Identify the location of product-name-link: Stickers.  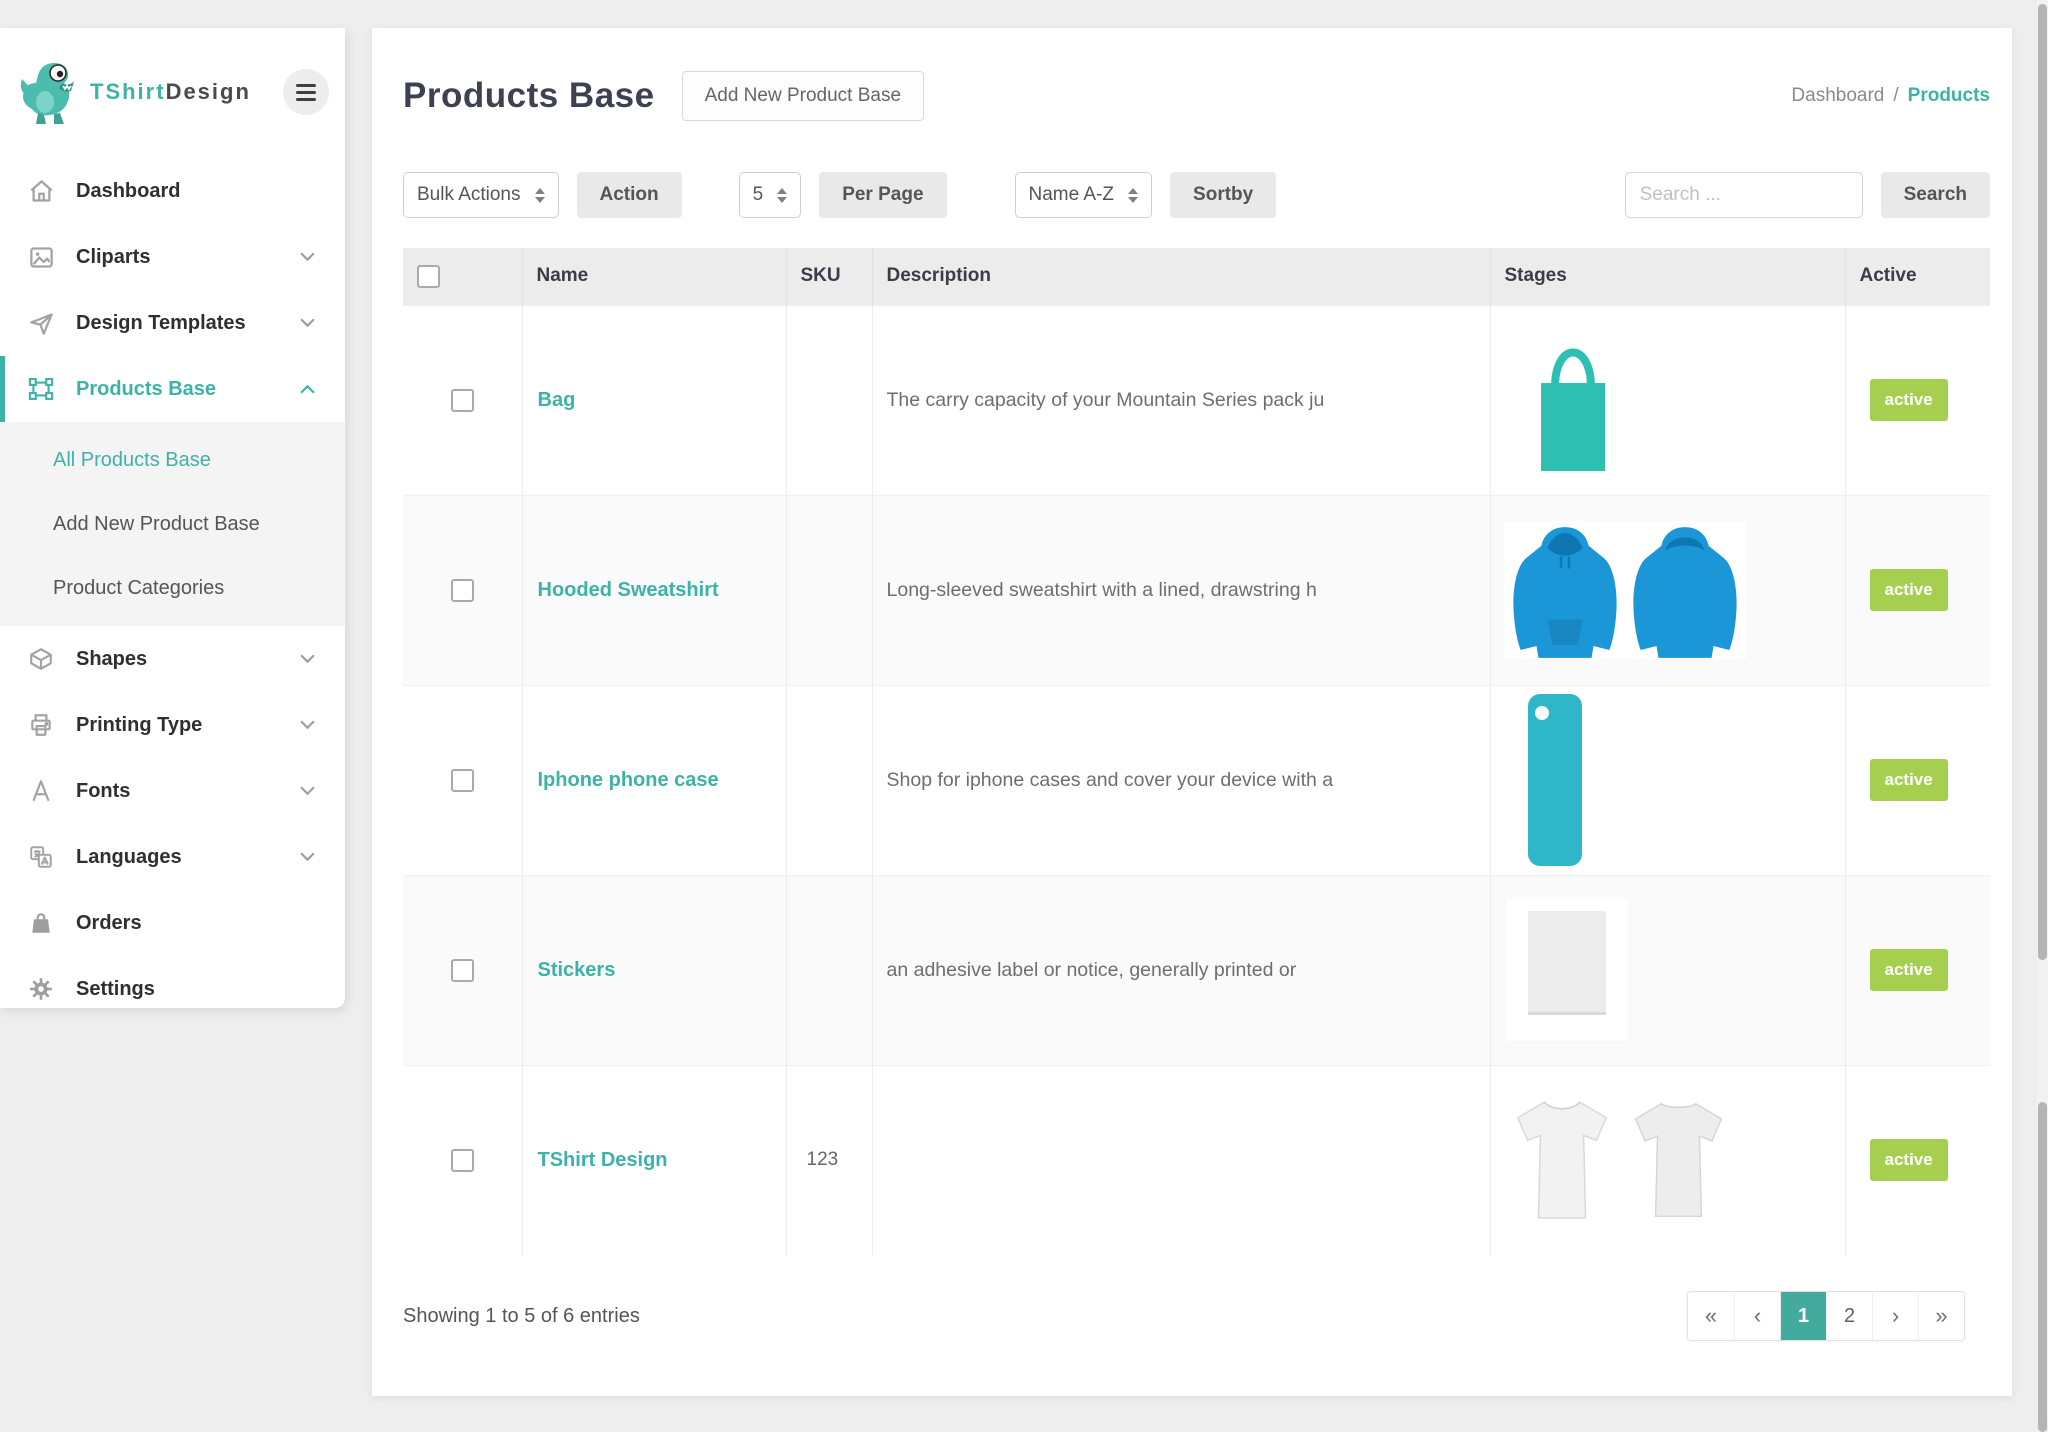
(569, 970).